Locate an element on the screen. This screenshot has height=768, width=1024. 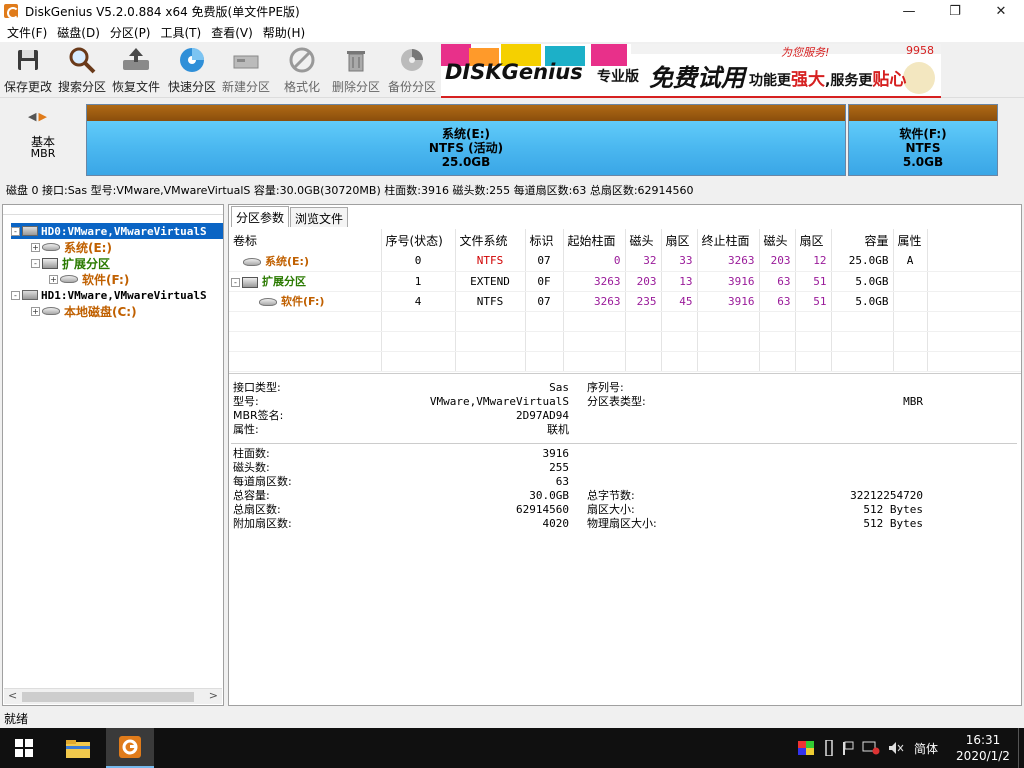
disk-type: 基本 MBR is located at coordinates (43, 148).